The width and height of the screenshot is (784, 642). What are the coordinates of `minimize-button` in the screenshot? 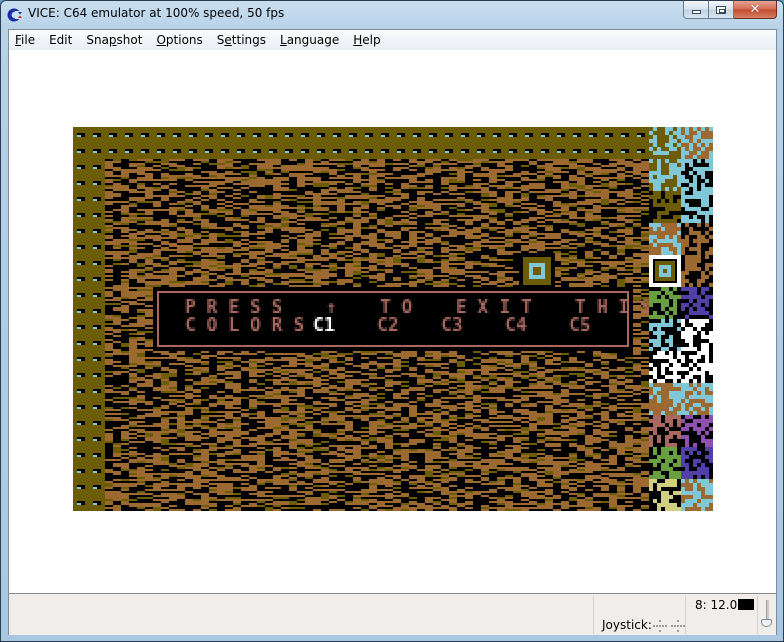 It's located at (696, 10).